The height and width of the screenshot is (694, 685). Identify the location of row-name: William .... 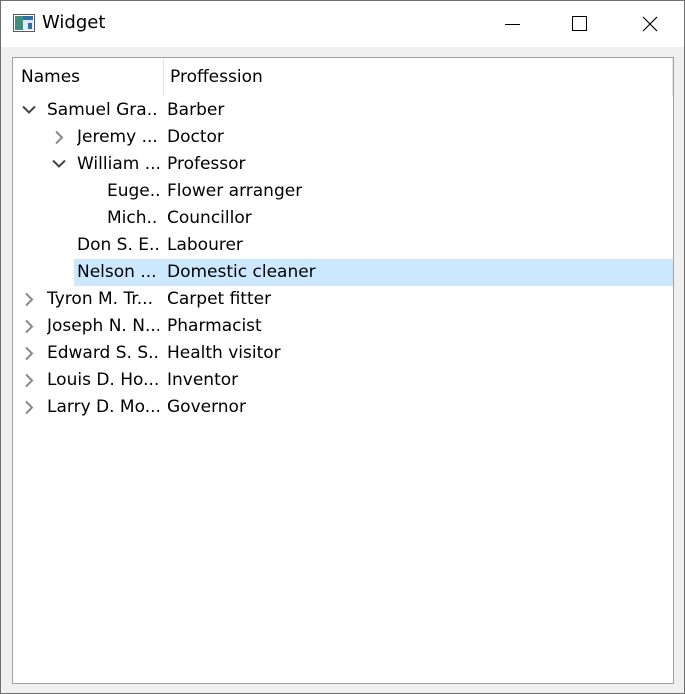
(118, 164).